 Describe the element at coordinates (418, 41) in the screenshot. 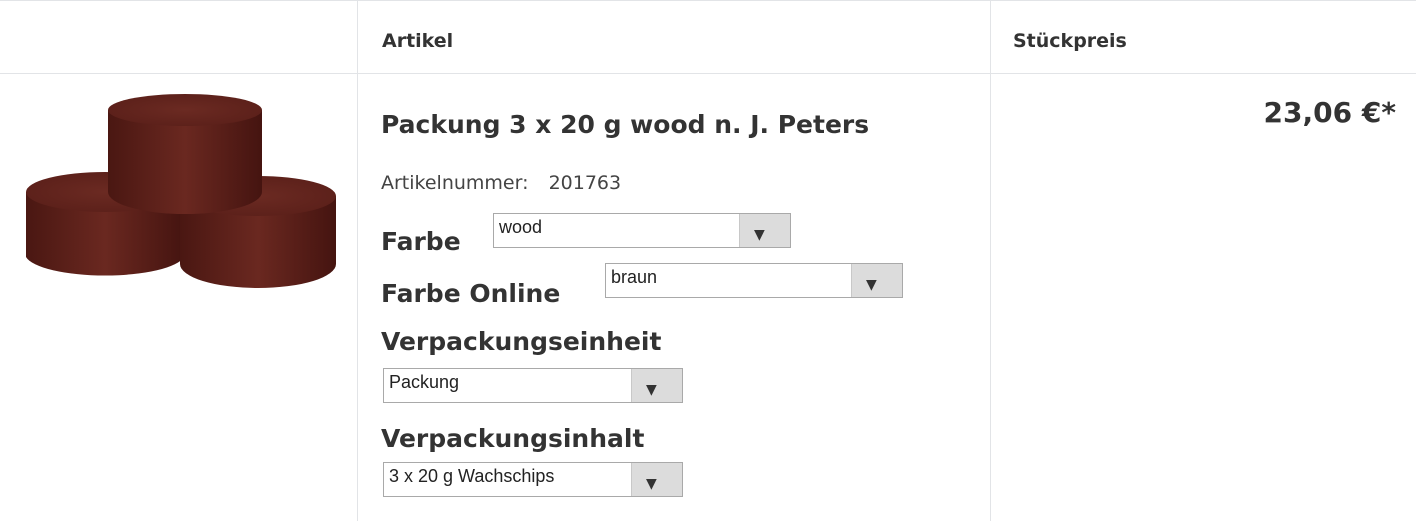

I see `column-header-article: Artikel` at that location.